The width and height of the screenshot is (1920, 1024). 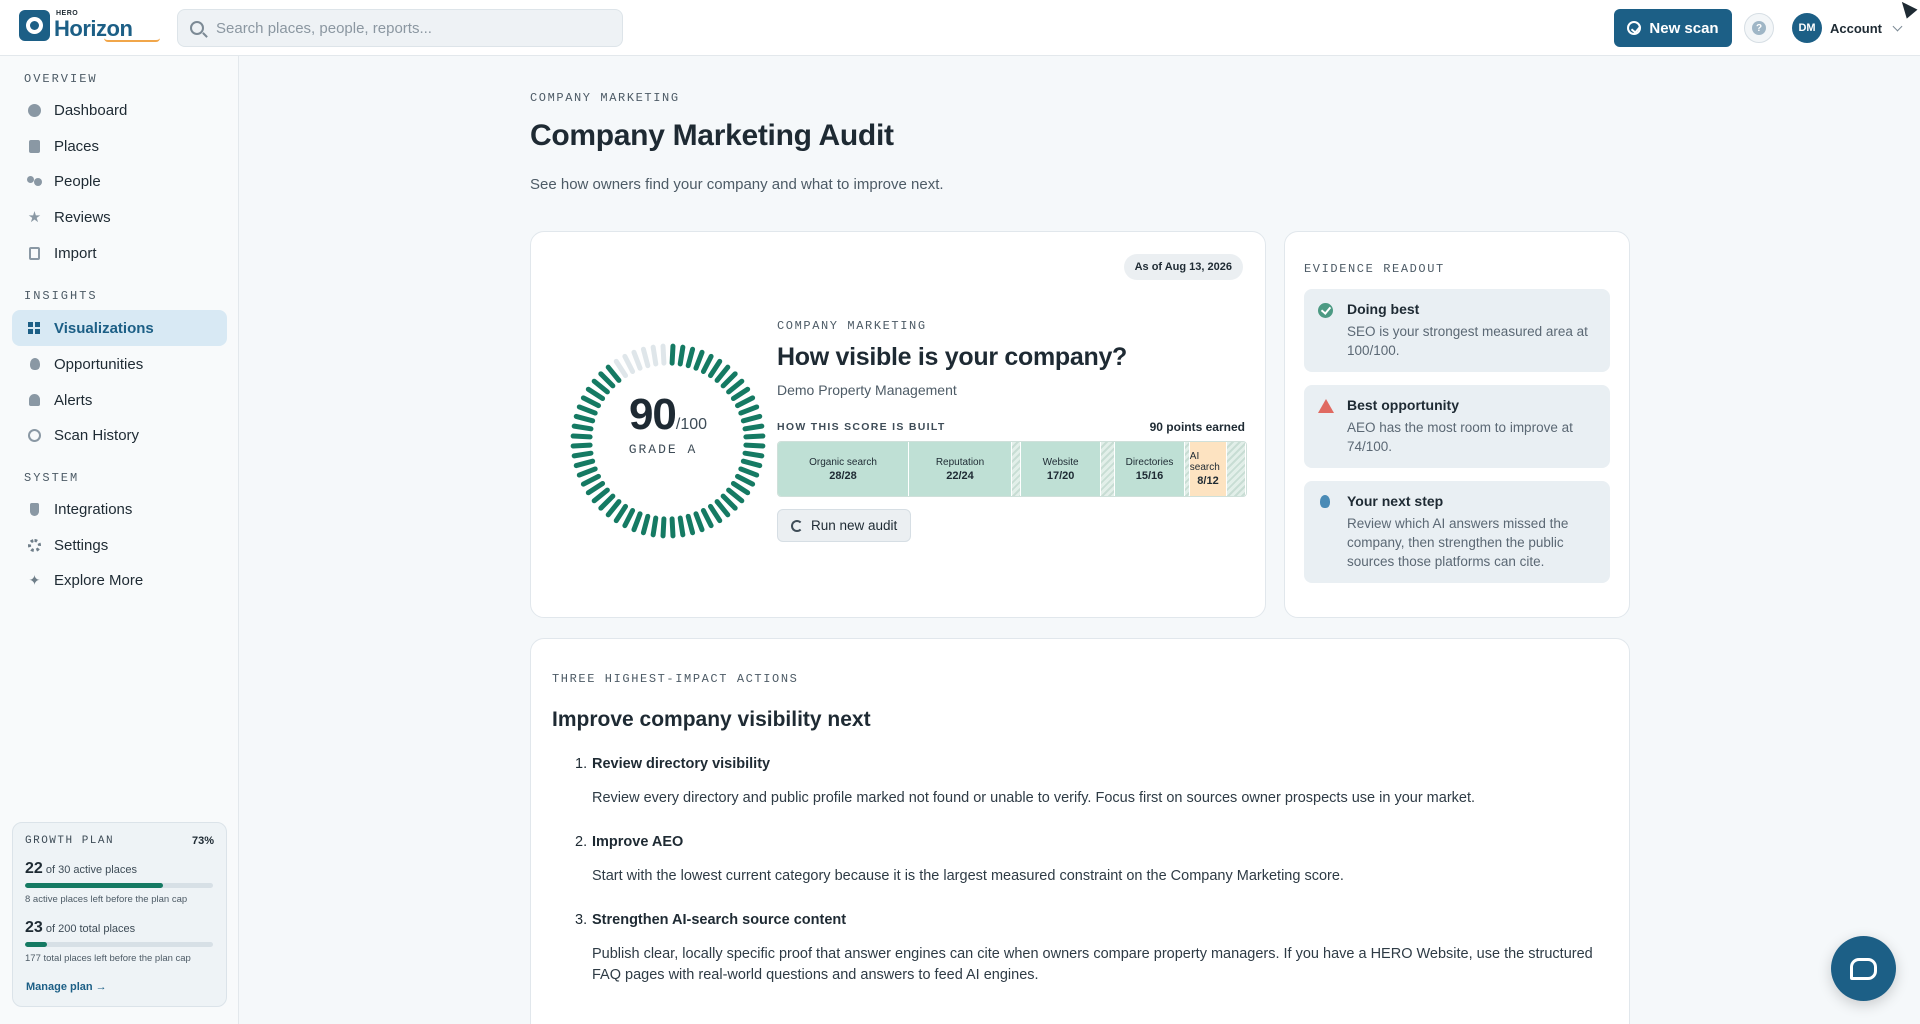 I want to click on sidebar-item-settings: Settings, so click(x=119, y=545).